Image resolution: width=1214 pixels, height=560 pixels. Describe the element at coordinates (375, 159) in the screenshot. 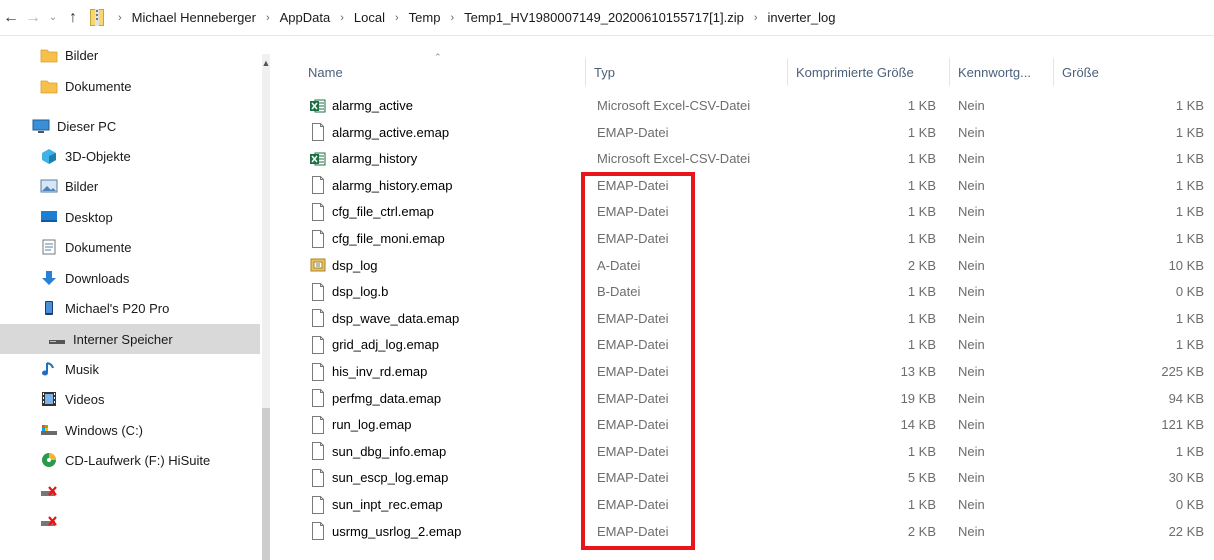

I see `file-name: alarmg_history` at that location.